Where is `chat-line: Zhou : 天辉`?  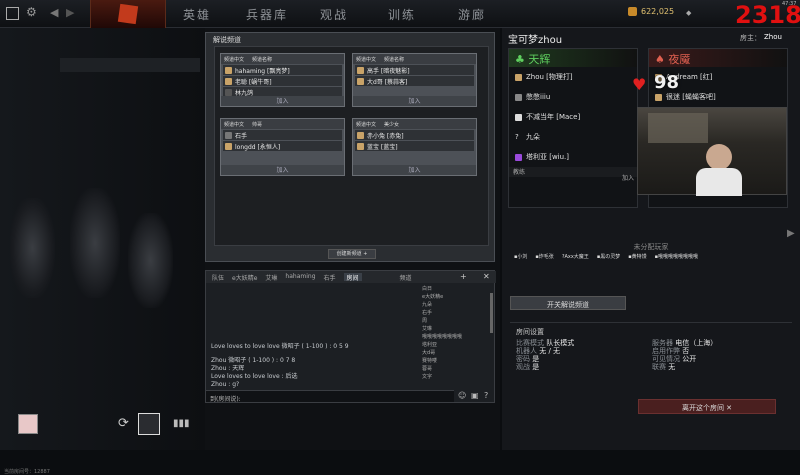 chat-line: Zhou : 天辉 is located at coordinates (228, 368).